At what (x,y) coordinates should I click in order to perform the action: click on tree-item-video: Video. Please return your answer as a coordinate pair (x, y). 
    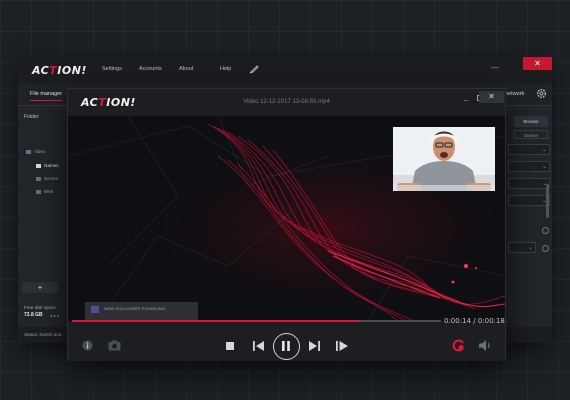
    Looking at the image, I should click on (35, 151).